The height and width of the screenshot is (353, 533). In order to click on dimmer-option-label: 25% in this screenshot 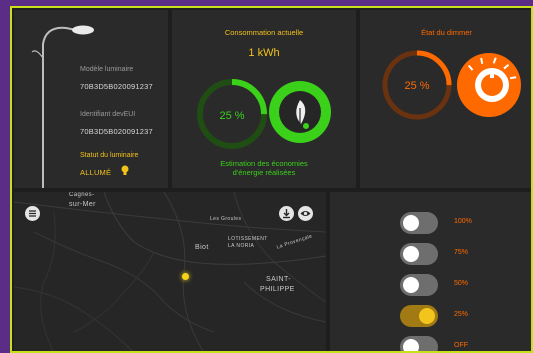, I will do `click(461, 314)`.